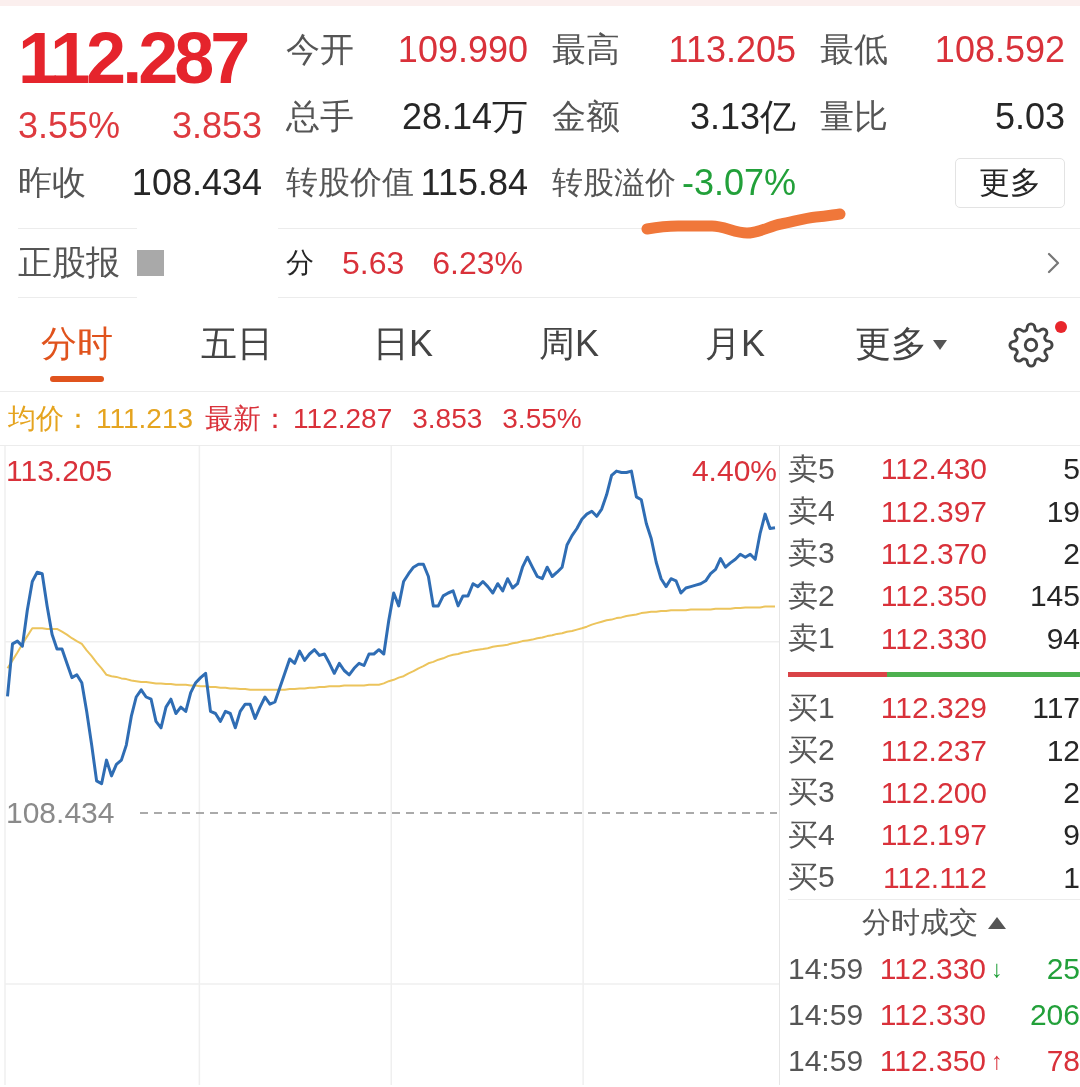 The image size is (1080, 1087). I want to click on stat-value: 113.205, so click(732, 50).